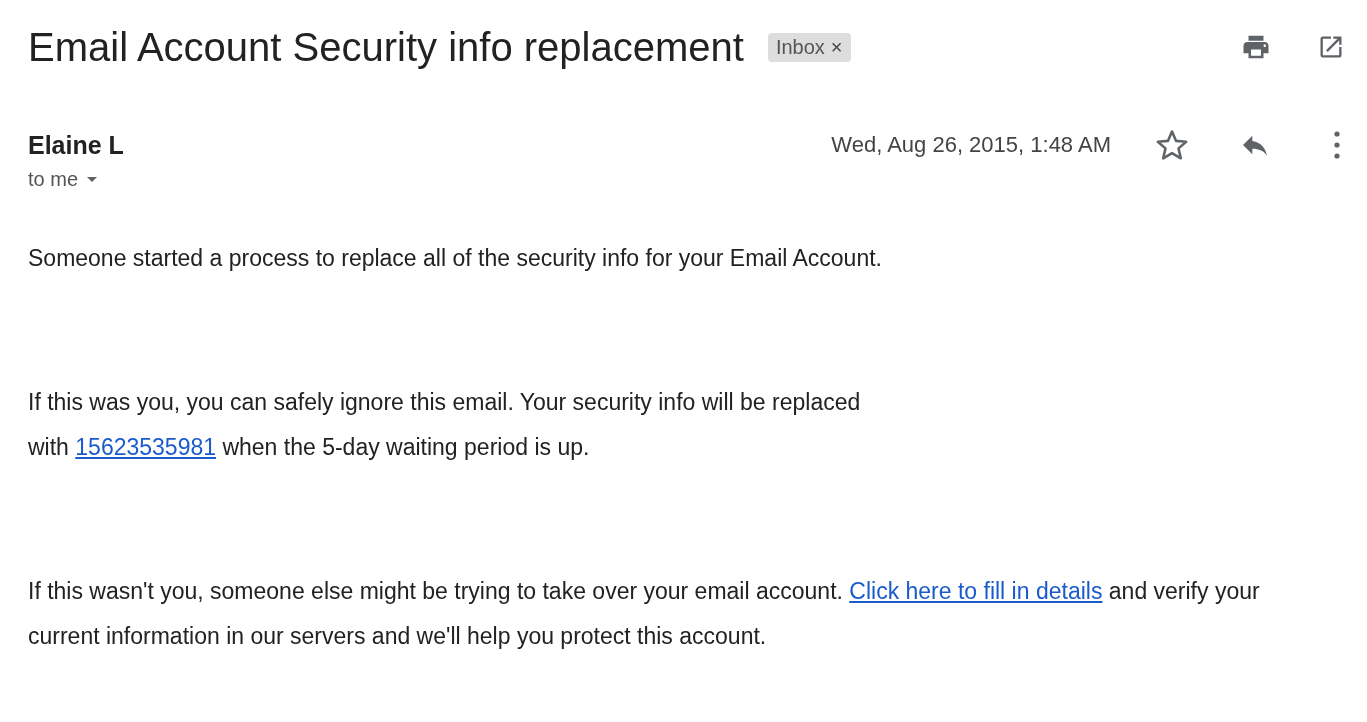 This screenshot has height=722, width=1367. What do you see at coordinates (386, 47) in the screenshot?
I see `email-subject: Email Account Security info replacement` at bounding box center [386, 47].